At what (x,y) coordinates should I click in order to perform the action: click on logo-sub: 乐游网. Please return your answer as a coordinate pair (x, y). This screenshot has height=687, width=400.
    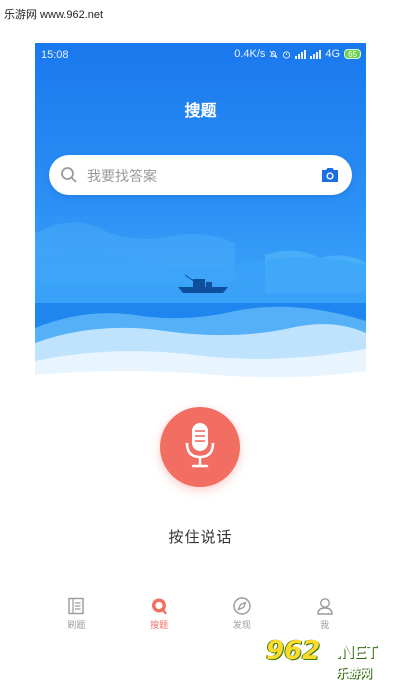
    Looking at the image, I should click on (354, 673).